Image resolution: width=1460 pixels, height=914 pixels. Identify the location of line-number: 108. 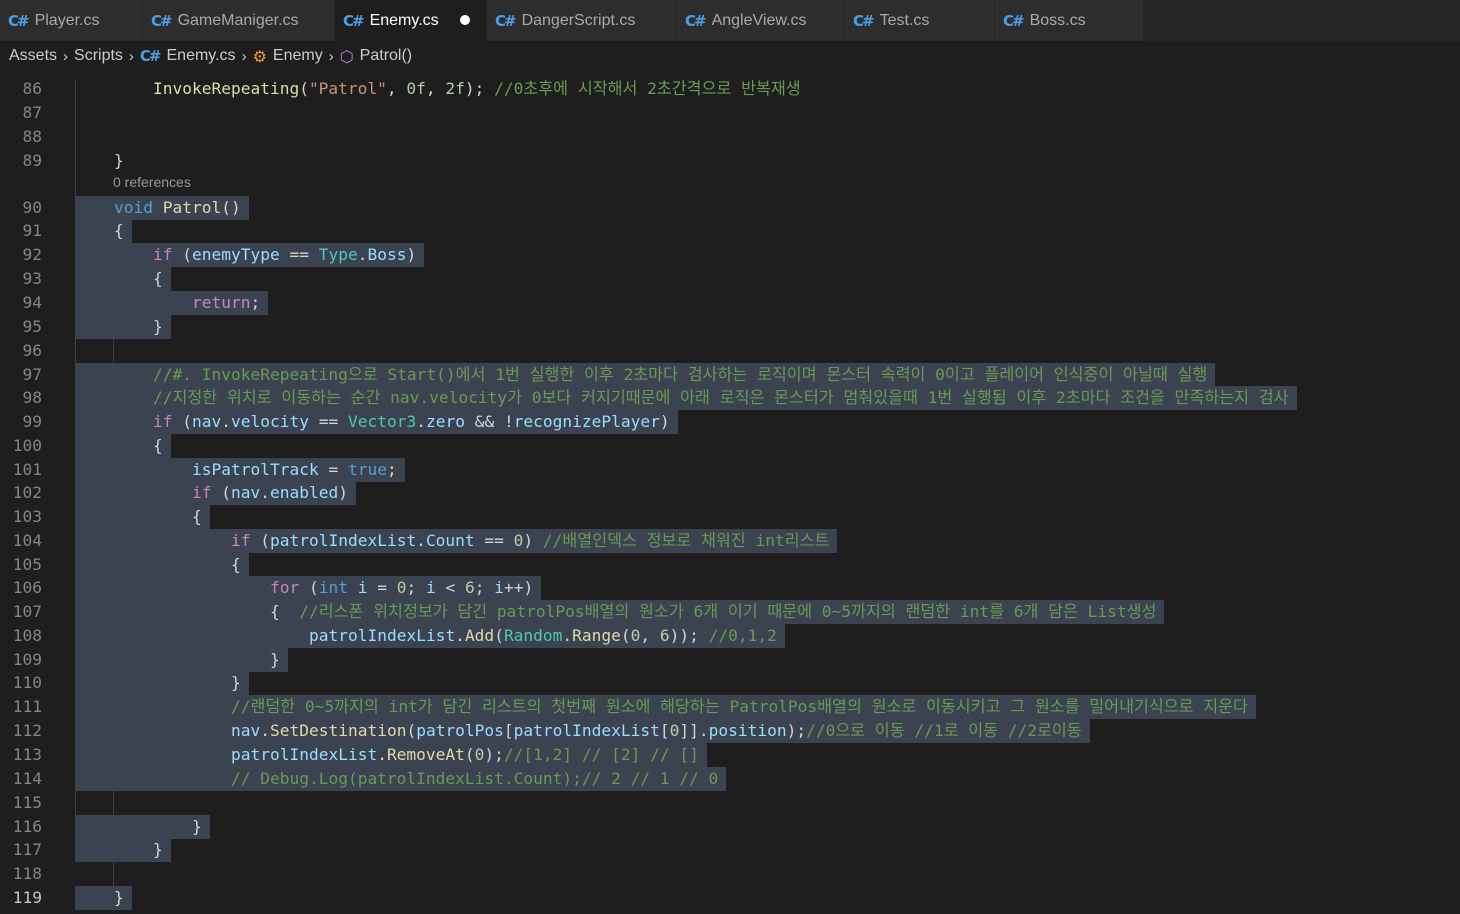
(27, 635).